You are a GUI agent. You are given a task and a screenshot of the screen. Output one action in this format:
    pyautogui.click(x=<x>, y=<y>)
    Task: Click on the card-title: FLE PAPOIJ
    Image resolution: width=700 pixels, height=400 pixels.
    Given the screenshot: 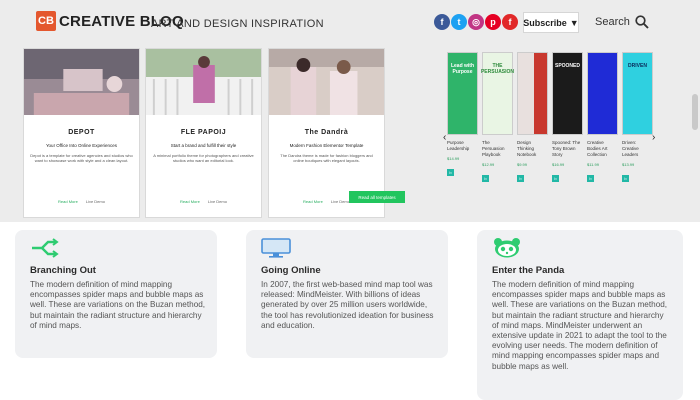 What is the action you would take?
    pyautogui.click(x=203, y=132)
    